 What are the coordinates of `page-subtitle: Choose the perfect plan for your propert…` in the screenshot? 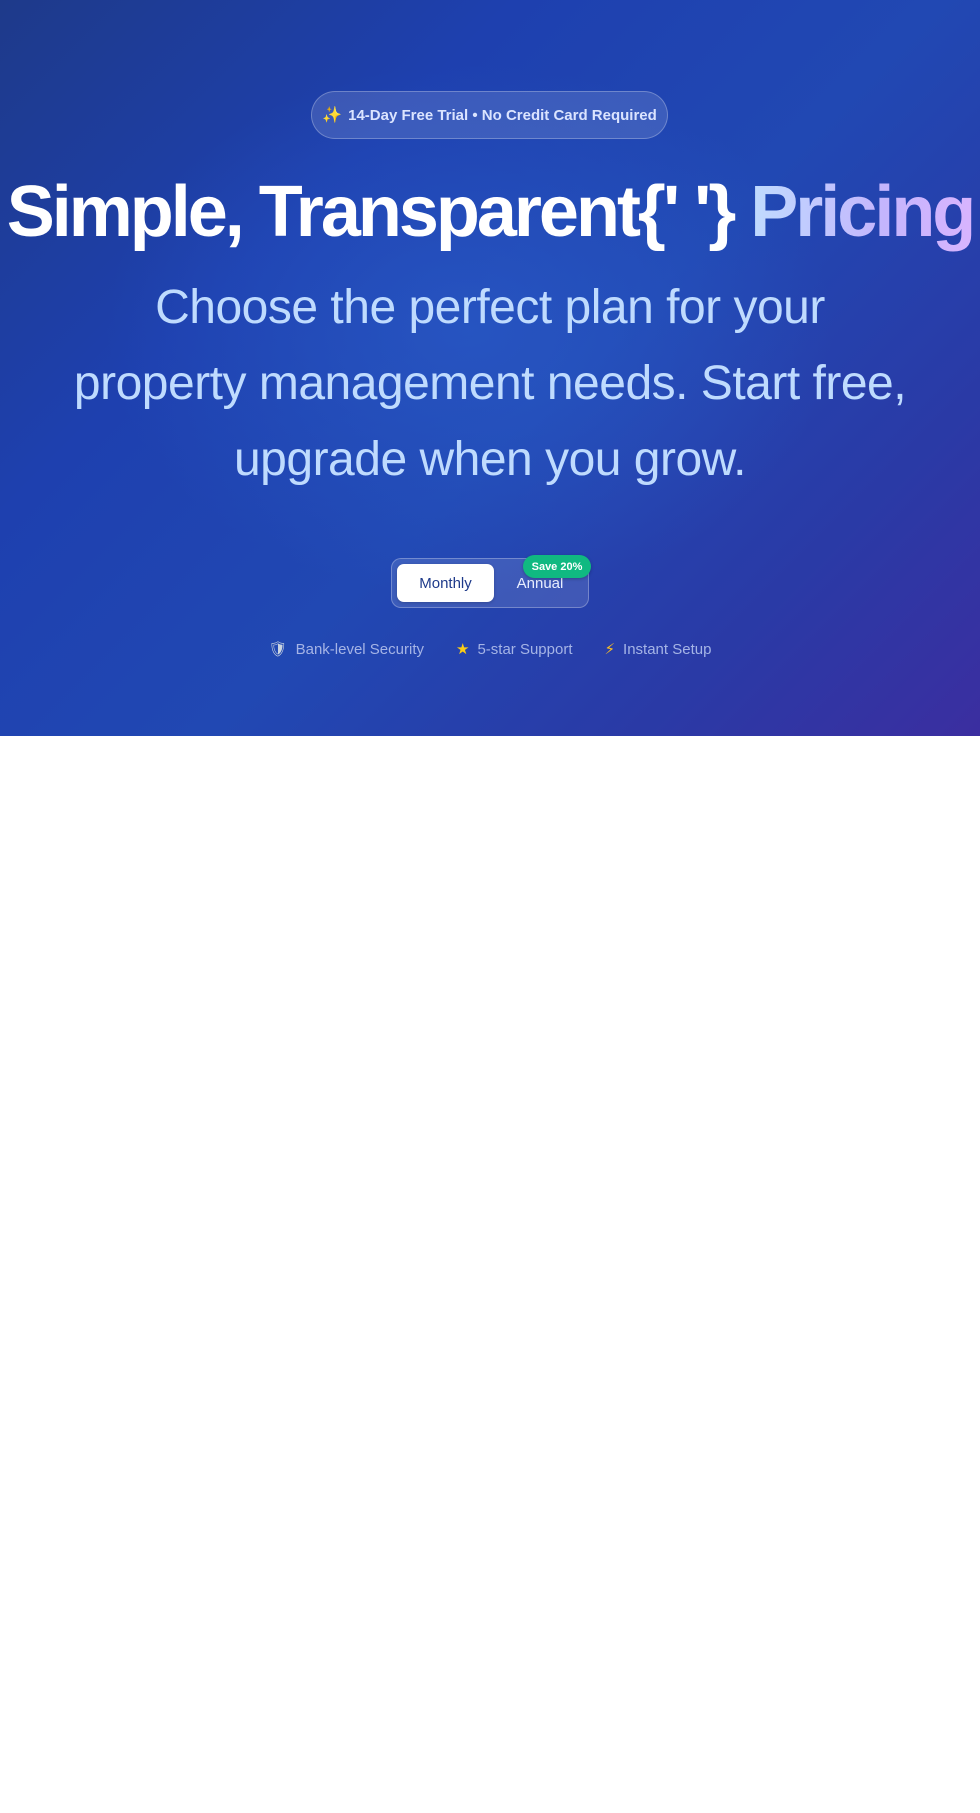 It's located at (490, 383).